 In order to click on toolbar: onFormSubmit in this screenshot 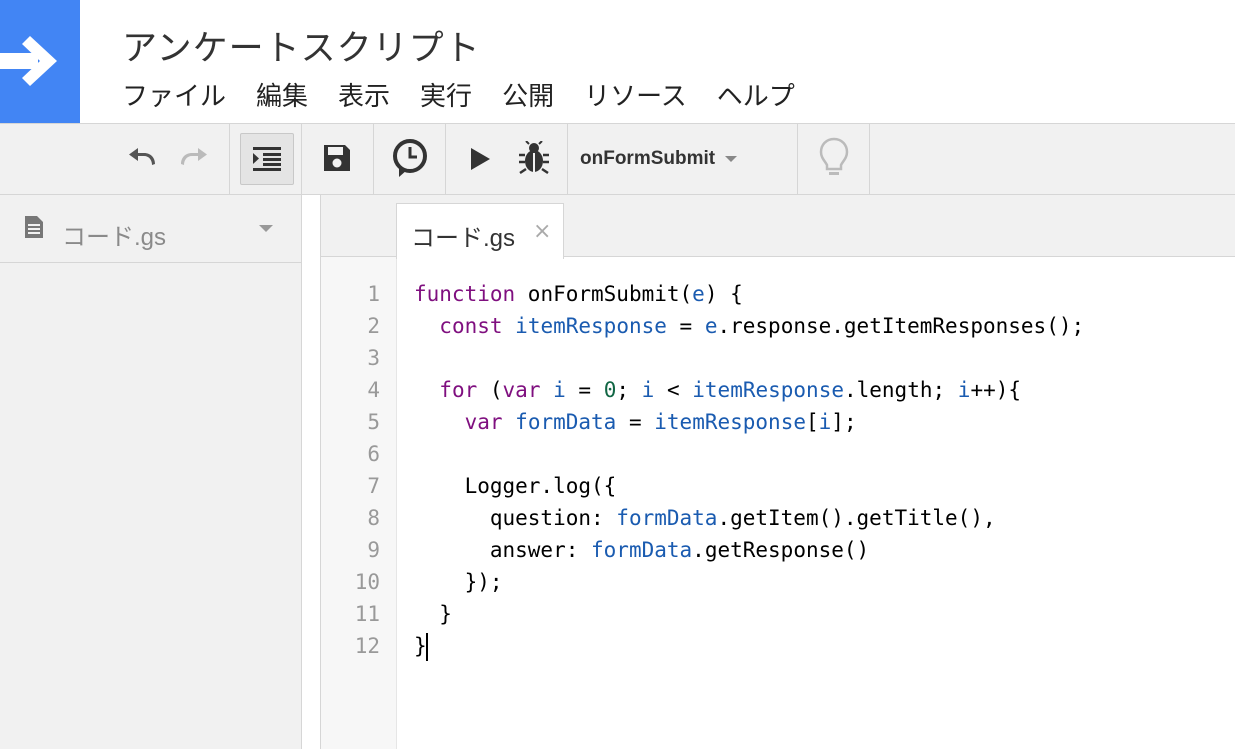, I will do `click(617, 159)`.